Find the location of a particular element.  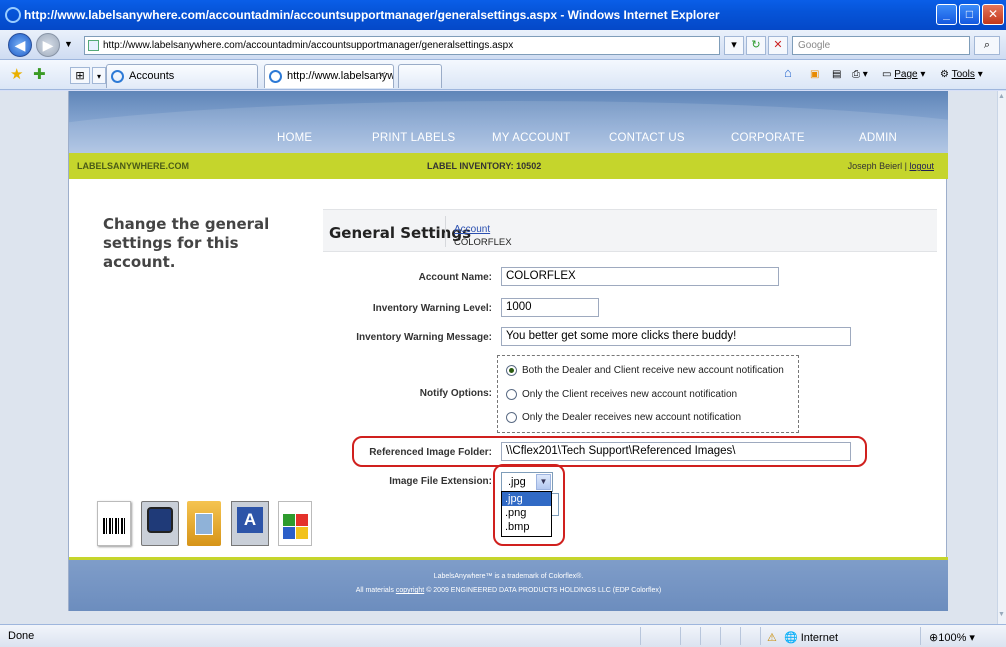

swatch-red is located at coordinates (302, 520).